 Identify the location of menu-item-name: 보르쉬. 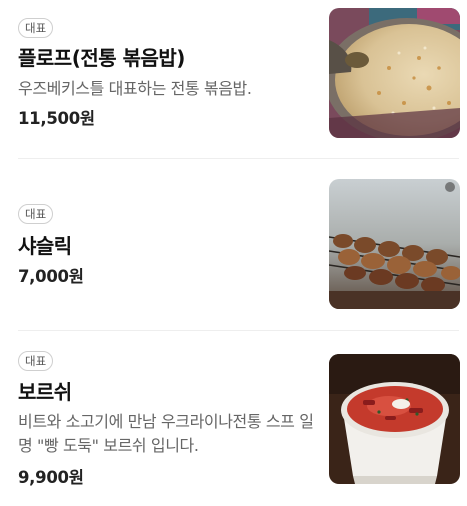
(45, 392).